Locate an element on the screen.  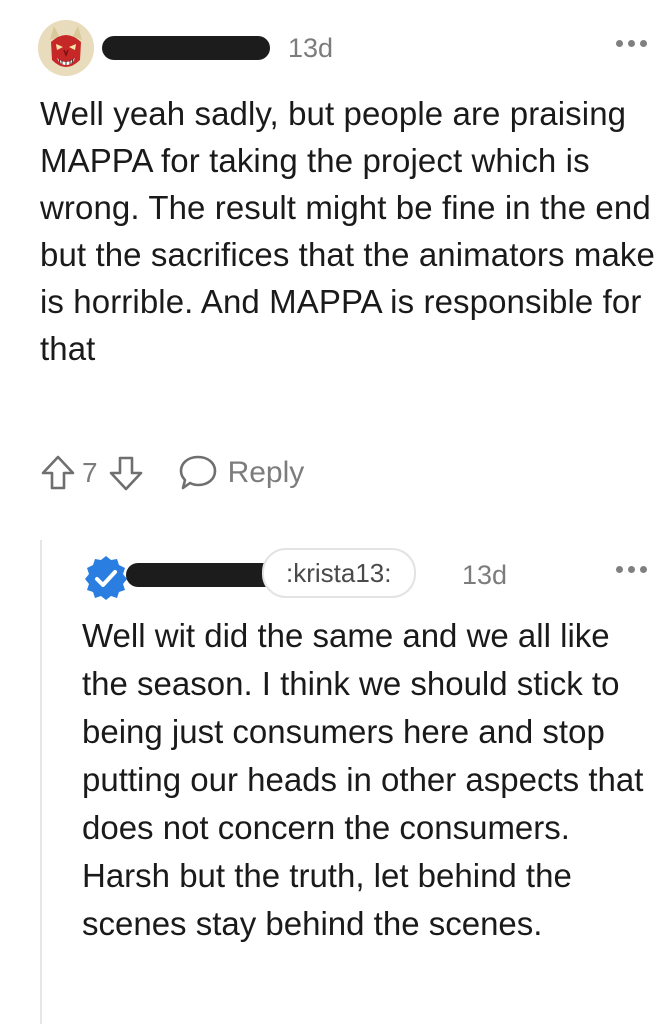
upvote-arrow-icon is located at coordinates (58, 472).